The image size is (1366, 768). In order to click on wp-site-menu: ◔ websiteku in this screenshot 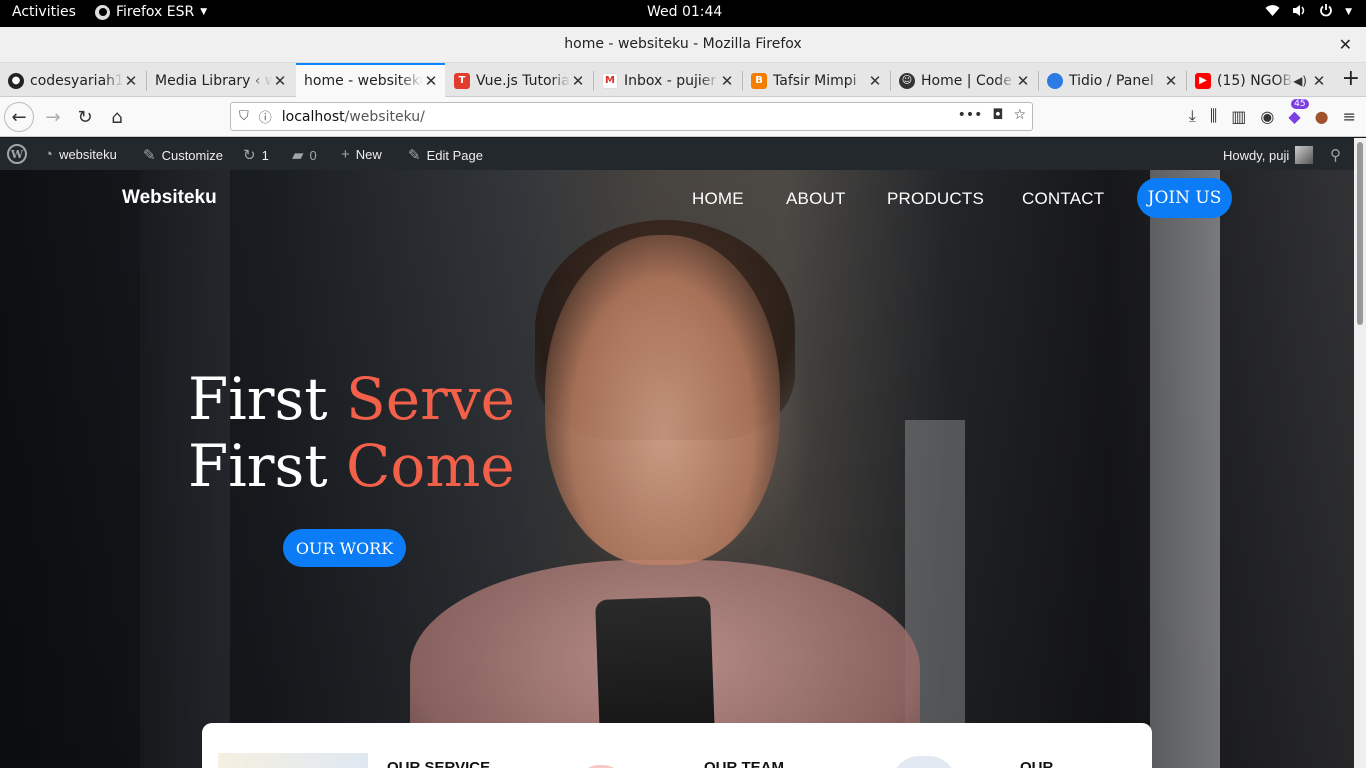, I will do `click(80, 154)`.